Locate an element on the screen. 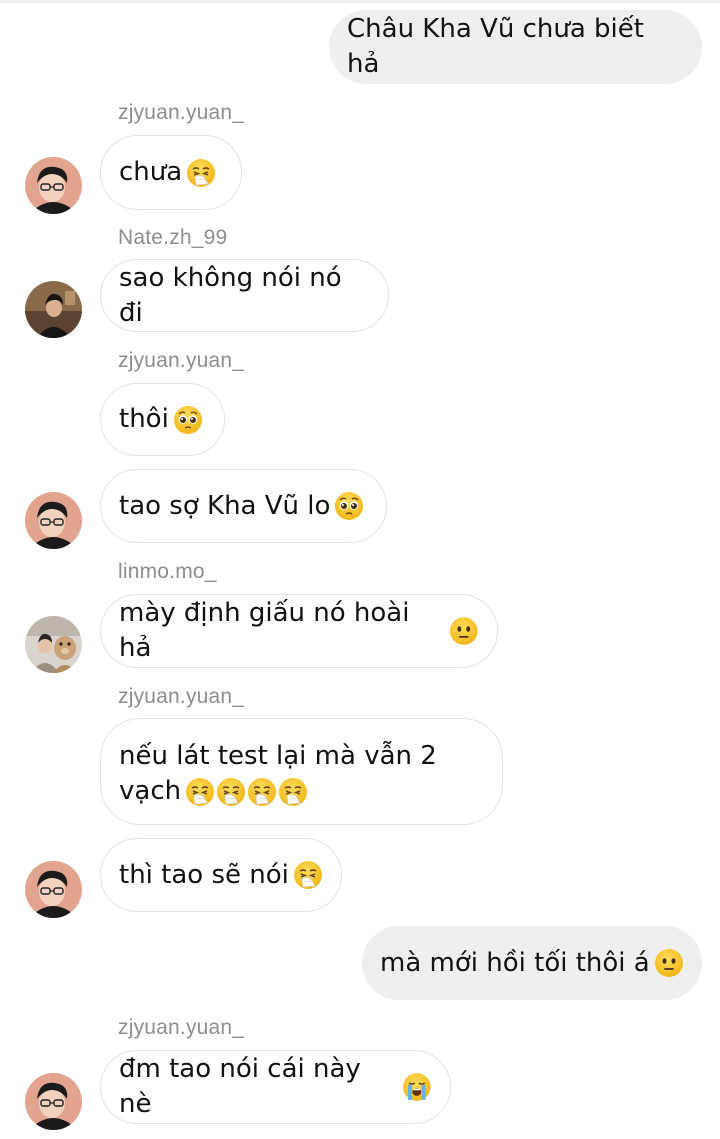  incoming-message: sao không nói nó đi is located at coordinates (244, 295).